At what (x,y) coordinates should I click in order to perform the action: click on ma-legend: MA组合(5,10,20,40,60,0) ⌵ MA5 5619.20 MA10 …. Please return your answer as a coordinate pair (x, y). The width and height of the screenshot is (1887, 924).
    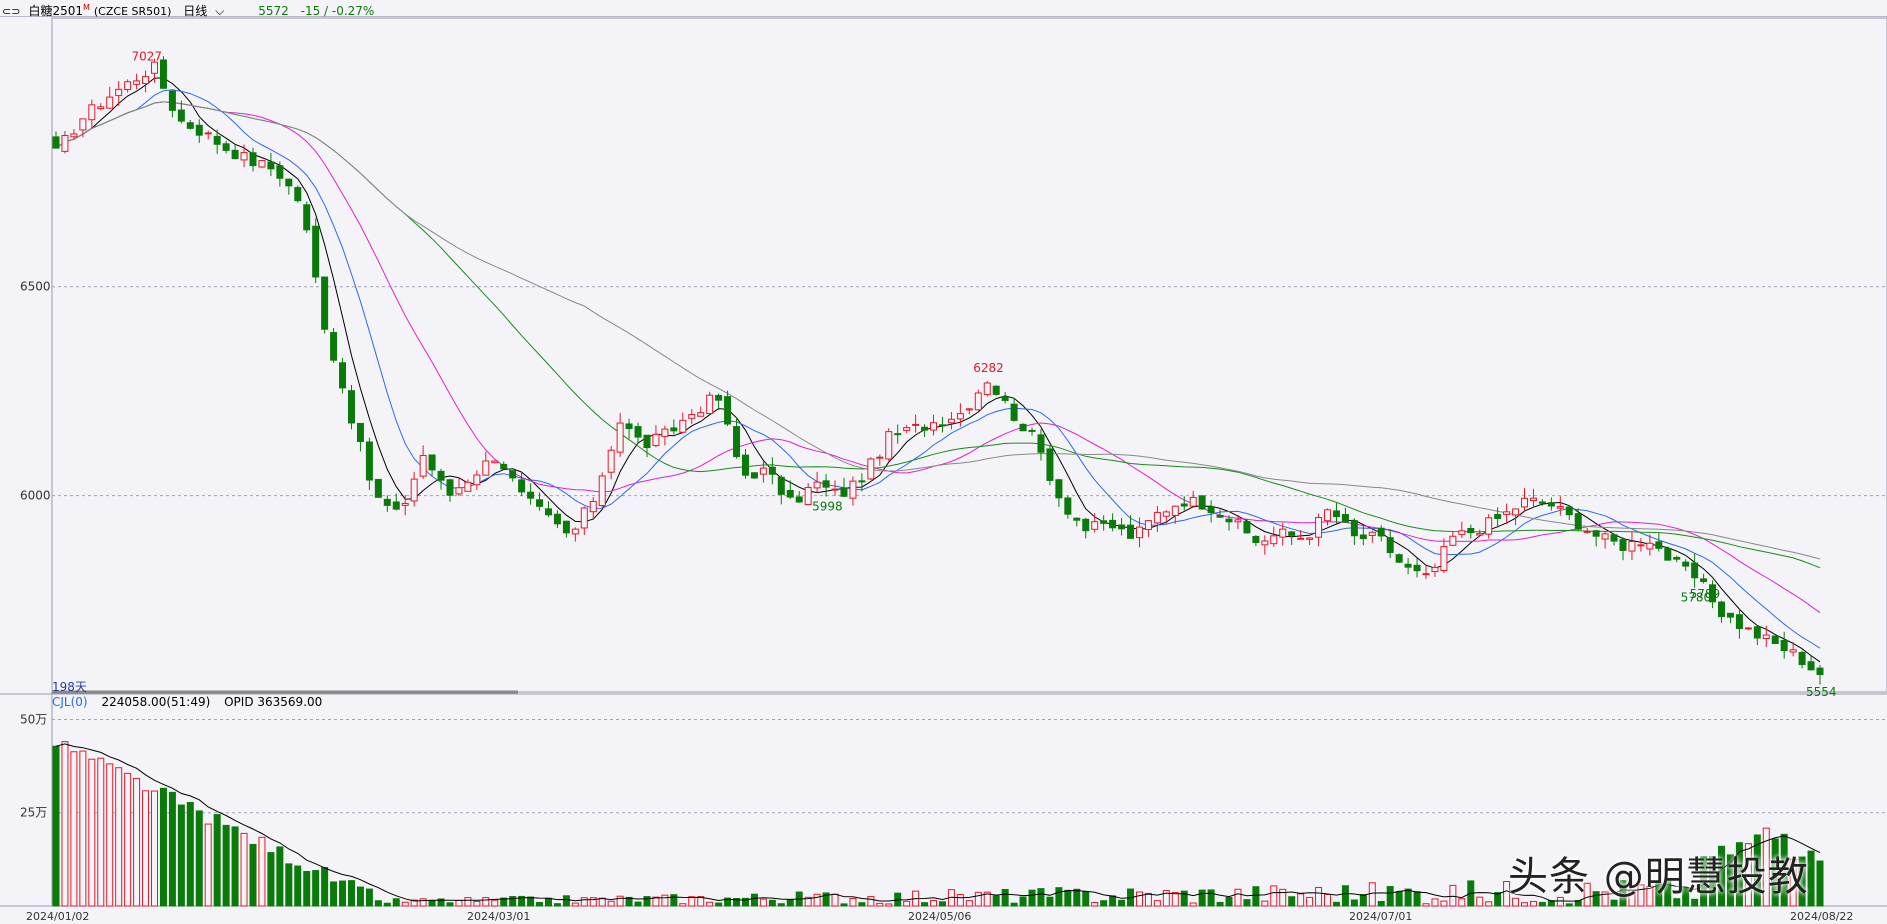
    Looking at the image, I should click on (394, 25).